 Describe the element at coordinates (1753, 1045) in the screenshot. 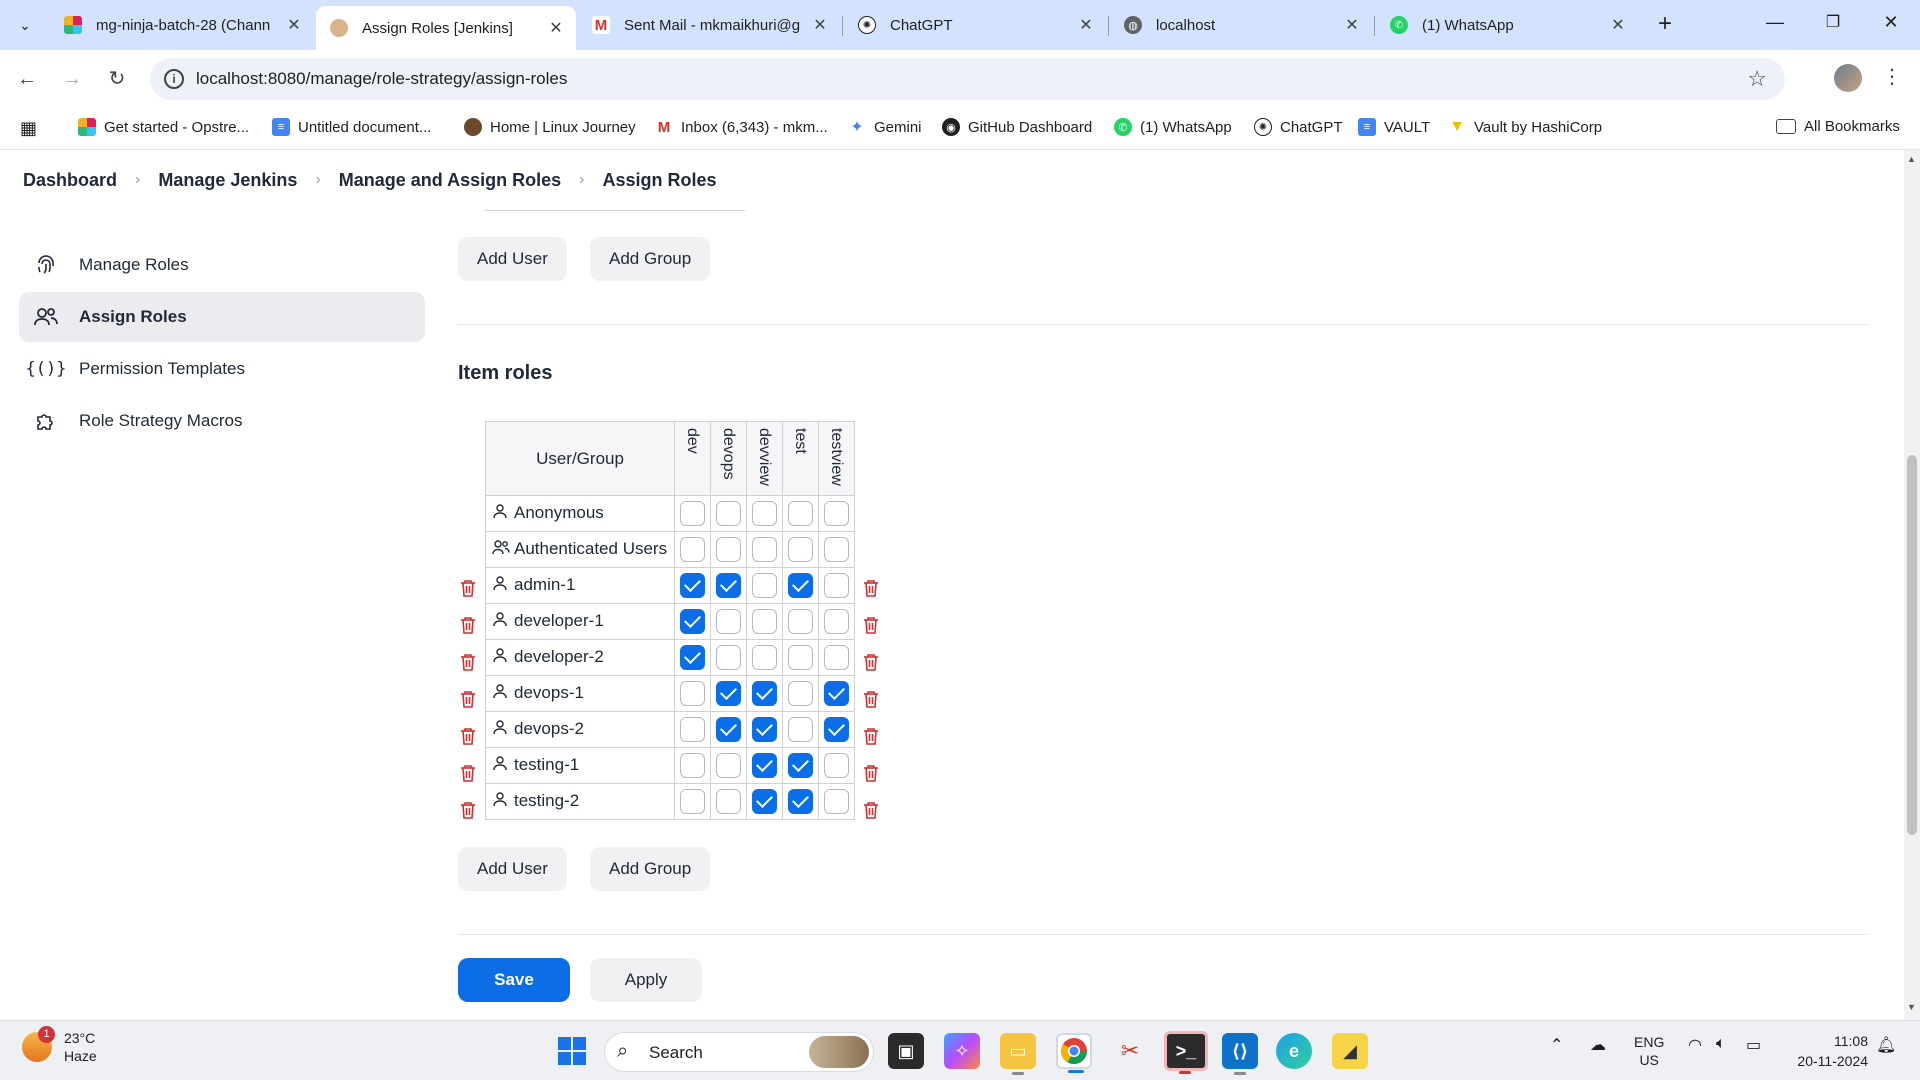

I see `battery-icon: ▭` at that location.